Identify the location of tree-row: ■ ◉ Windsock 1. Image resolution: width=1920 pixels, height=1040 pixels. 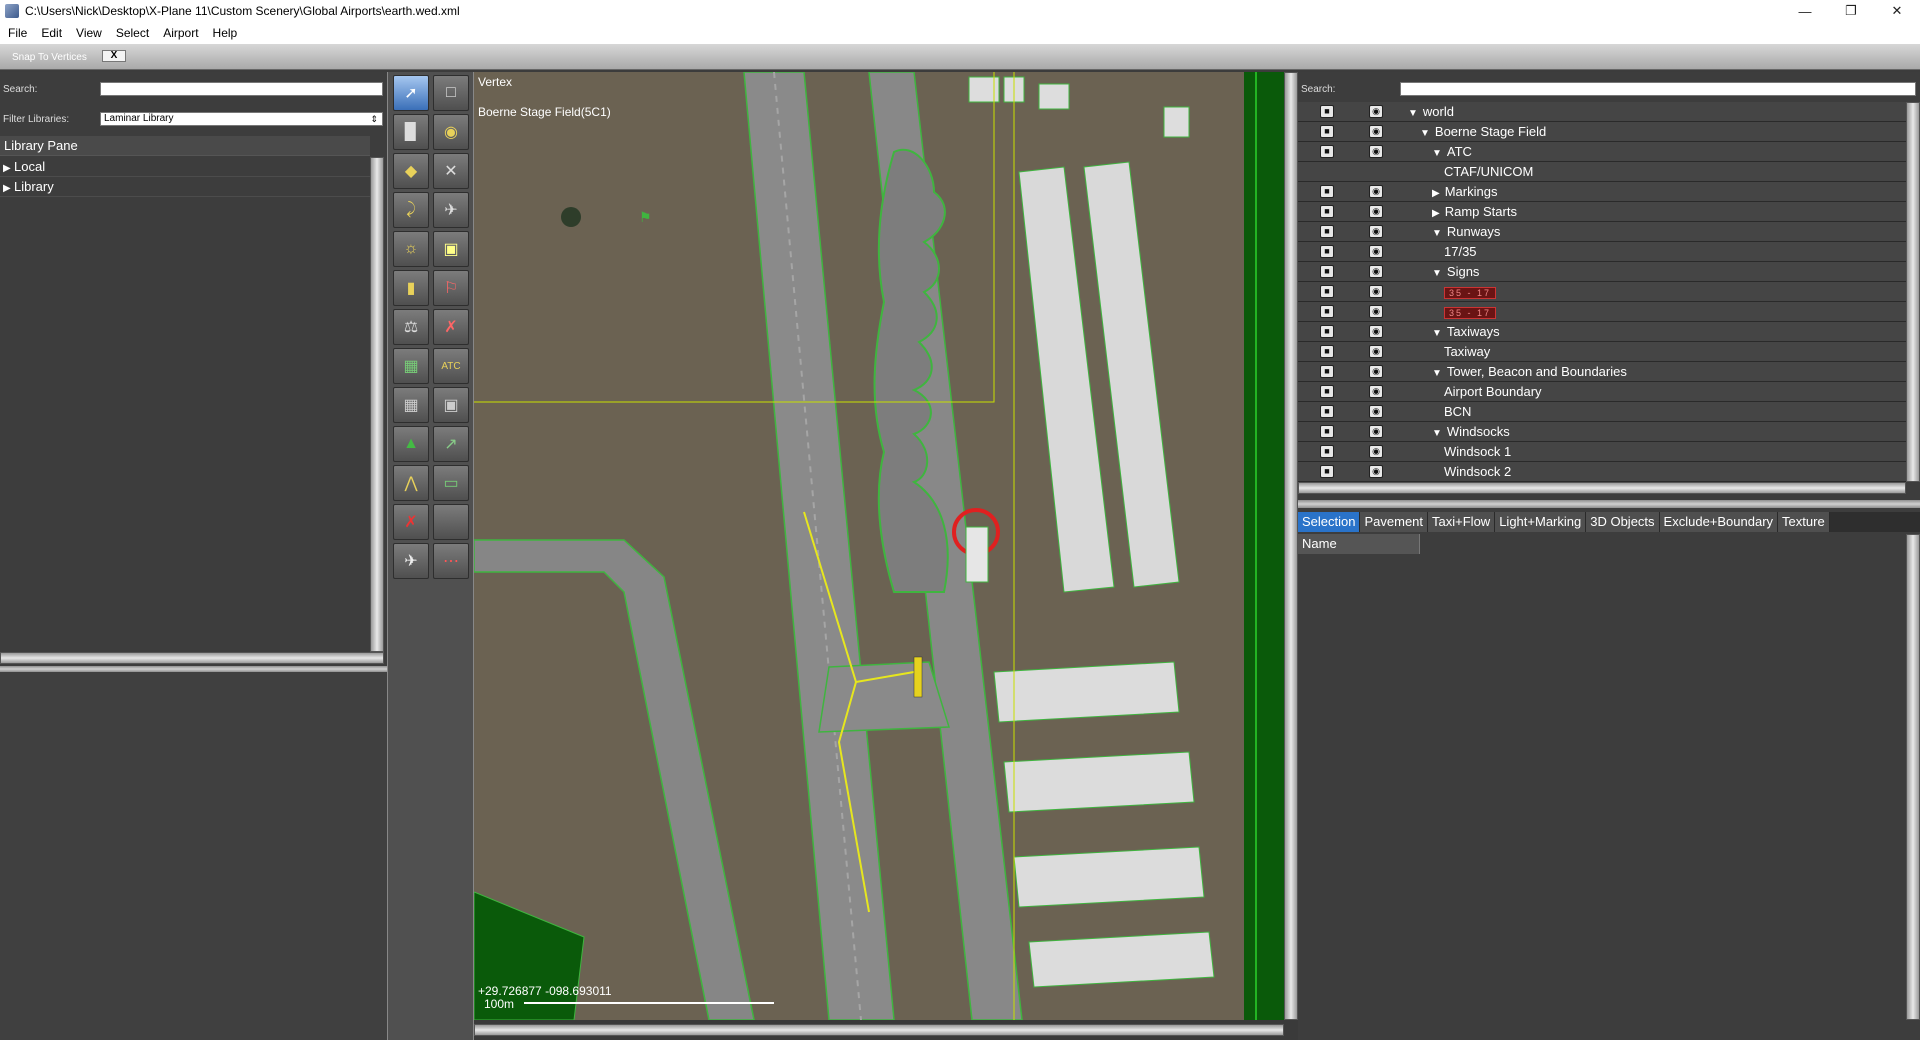
(1602, 452).